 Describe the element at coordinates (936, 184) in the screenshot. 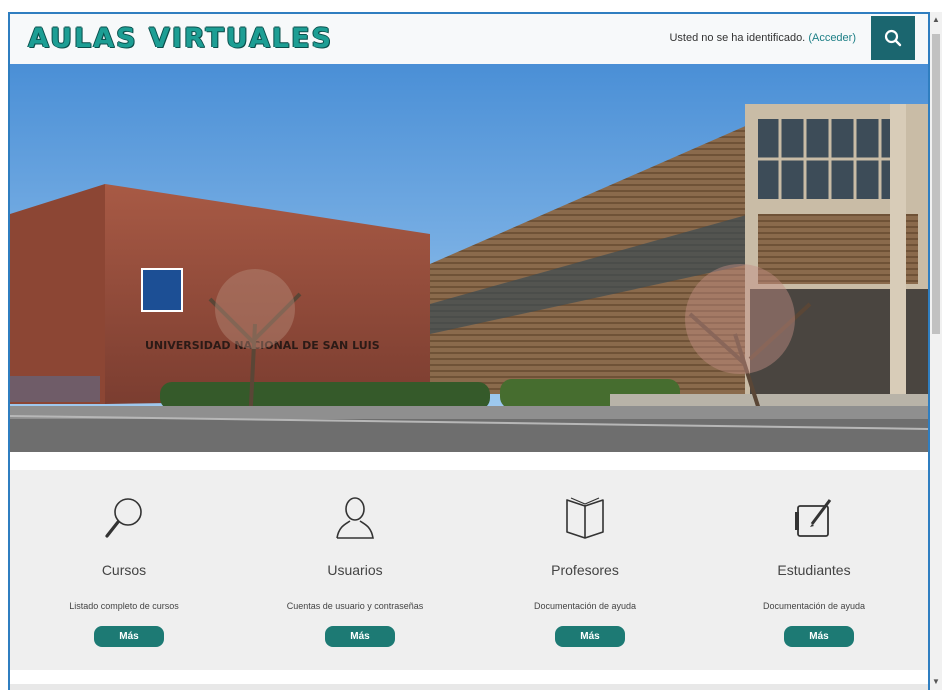

I see `scroll-thumb` at that location.